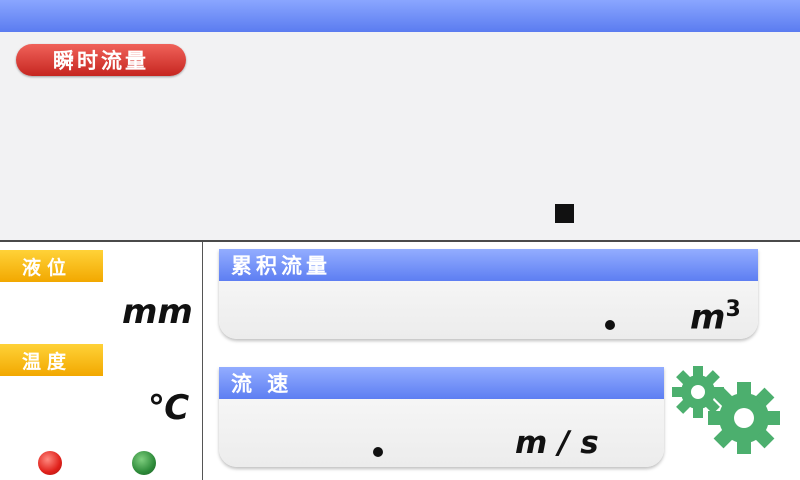 The width and height of the screenshot is (800, 480). Describe the element at coordinates (378, 452) in the screenshot. I see `velocity-decimal-point` at that location.